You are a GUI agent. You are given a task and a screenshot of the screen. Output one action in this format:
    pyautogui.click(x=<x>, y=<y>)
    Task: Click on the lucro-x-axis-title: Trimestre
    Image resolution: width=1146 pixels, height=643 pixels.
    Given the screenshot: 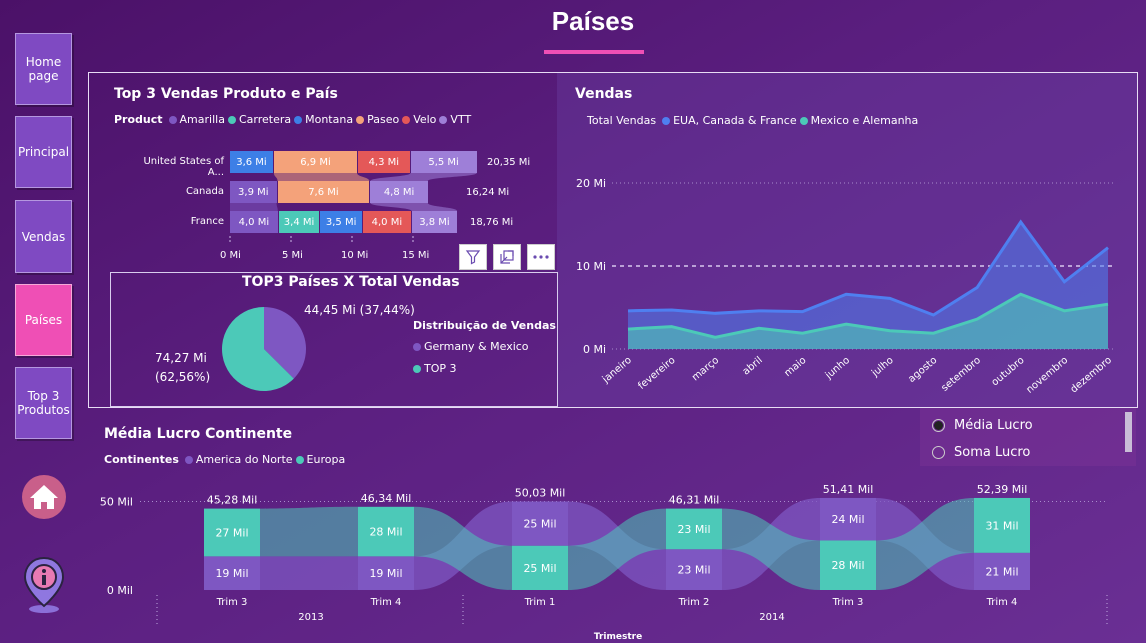 What is the action you would take?
    pyautogui.click(x=618, y=637)
    